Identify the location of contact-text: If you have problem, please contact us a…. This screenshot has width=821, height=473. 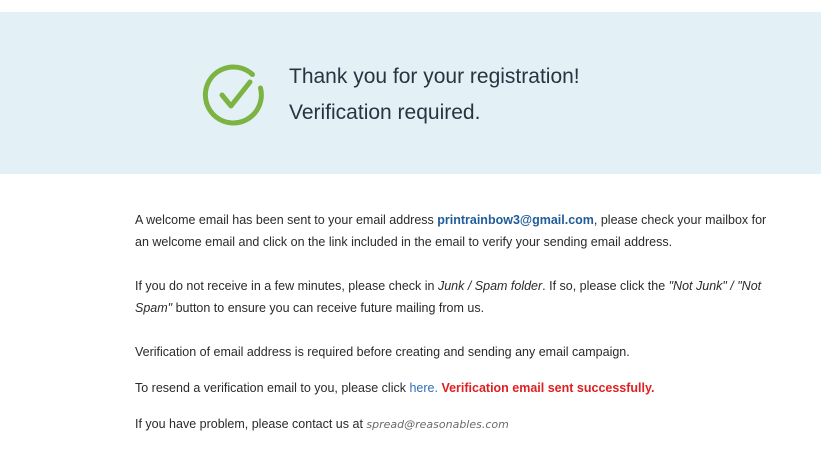
(251, 424).